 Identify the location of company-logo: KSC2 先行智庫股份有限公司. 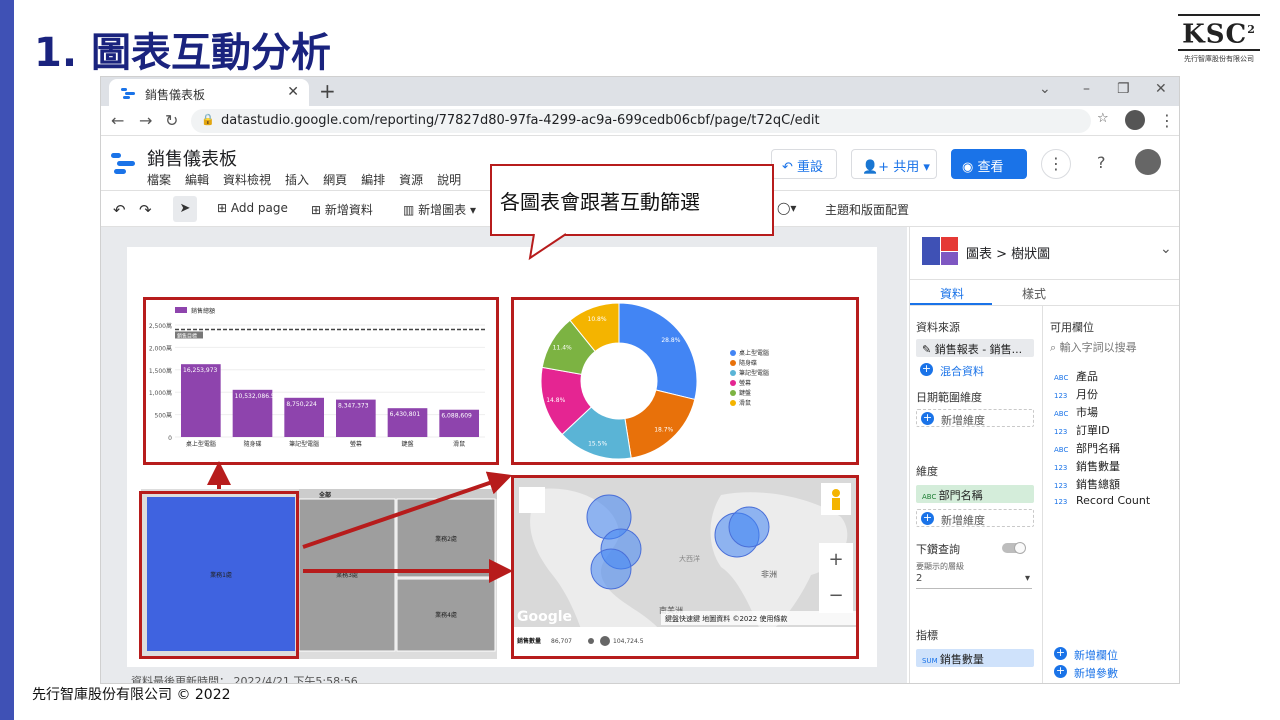
(1219, 40).